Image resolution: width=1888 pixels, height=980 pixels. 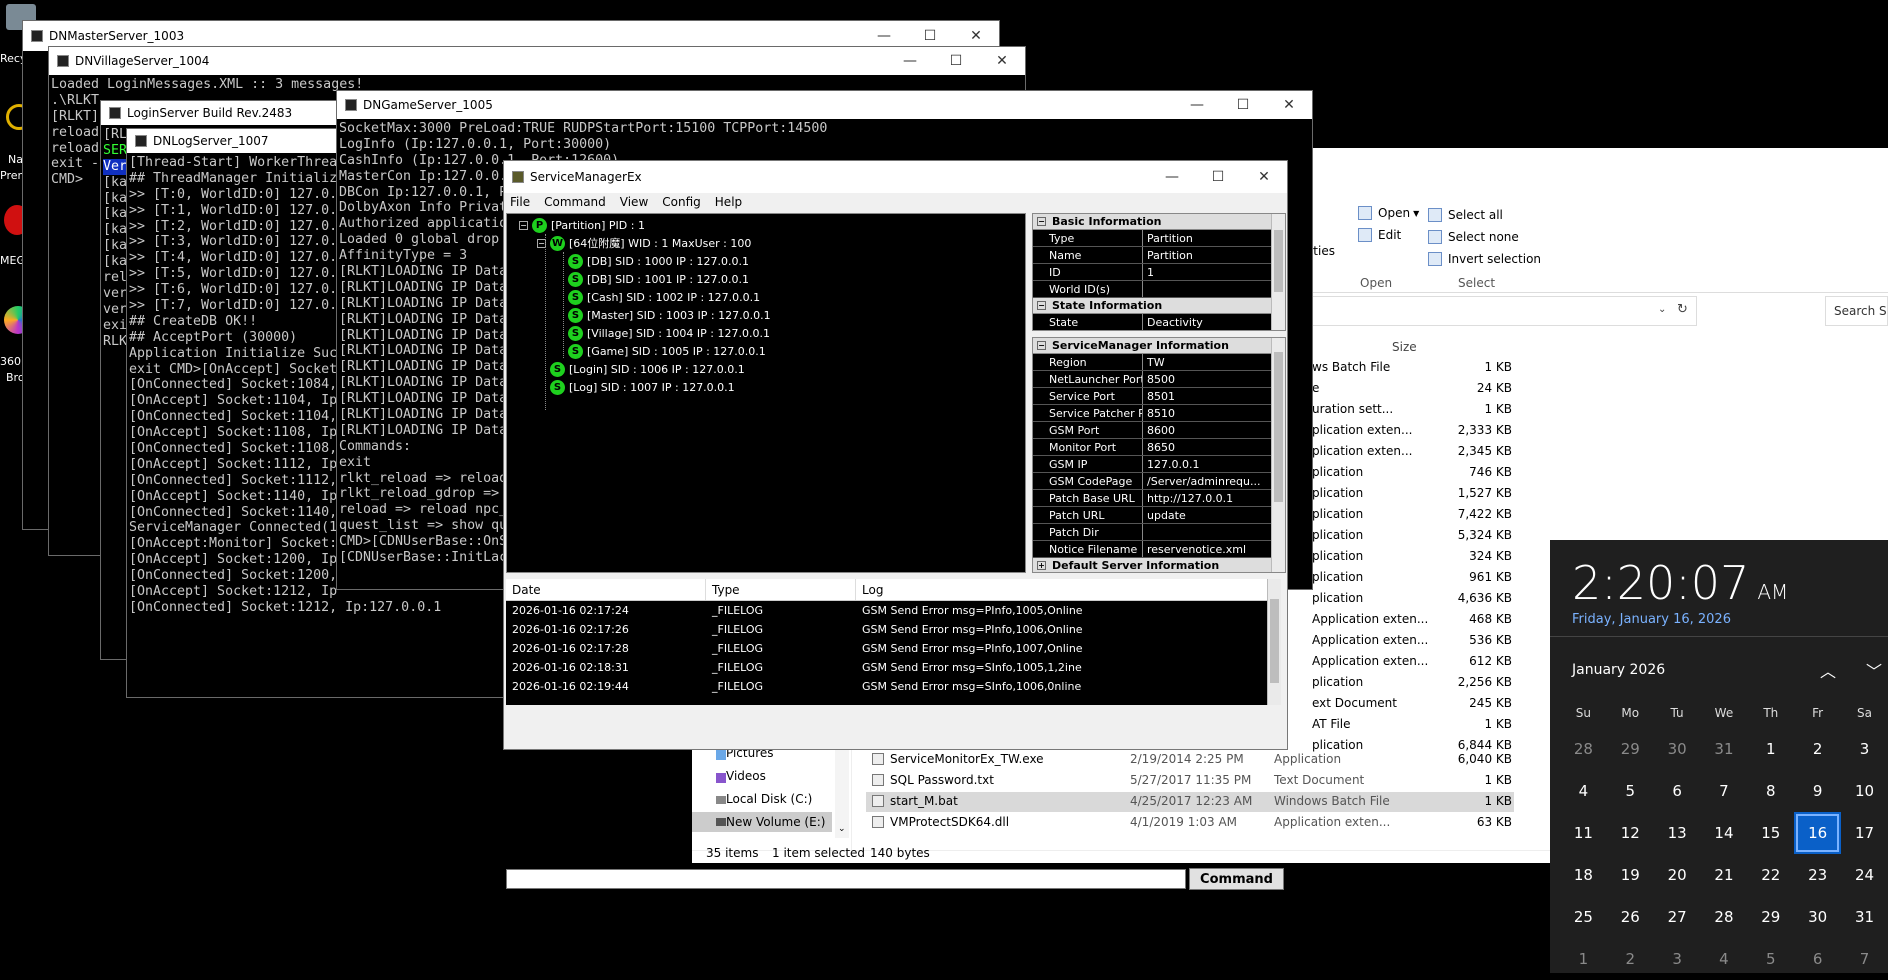 I want to click on calendar-day: 19, so click(x=1630, y=875).